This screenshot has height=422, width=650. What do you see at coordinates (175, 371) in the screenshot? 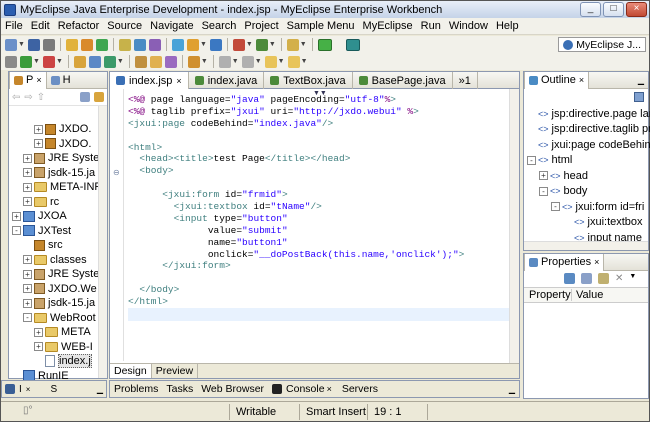
I see `tab-preview: Preview` at bounding box center [175, 371].